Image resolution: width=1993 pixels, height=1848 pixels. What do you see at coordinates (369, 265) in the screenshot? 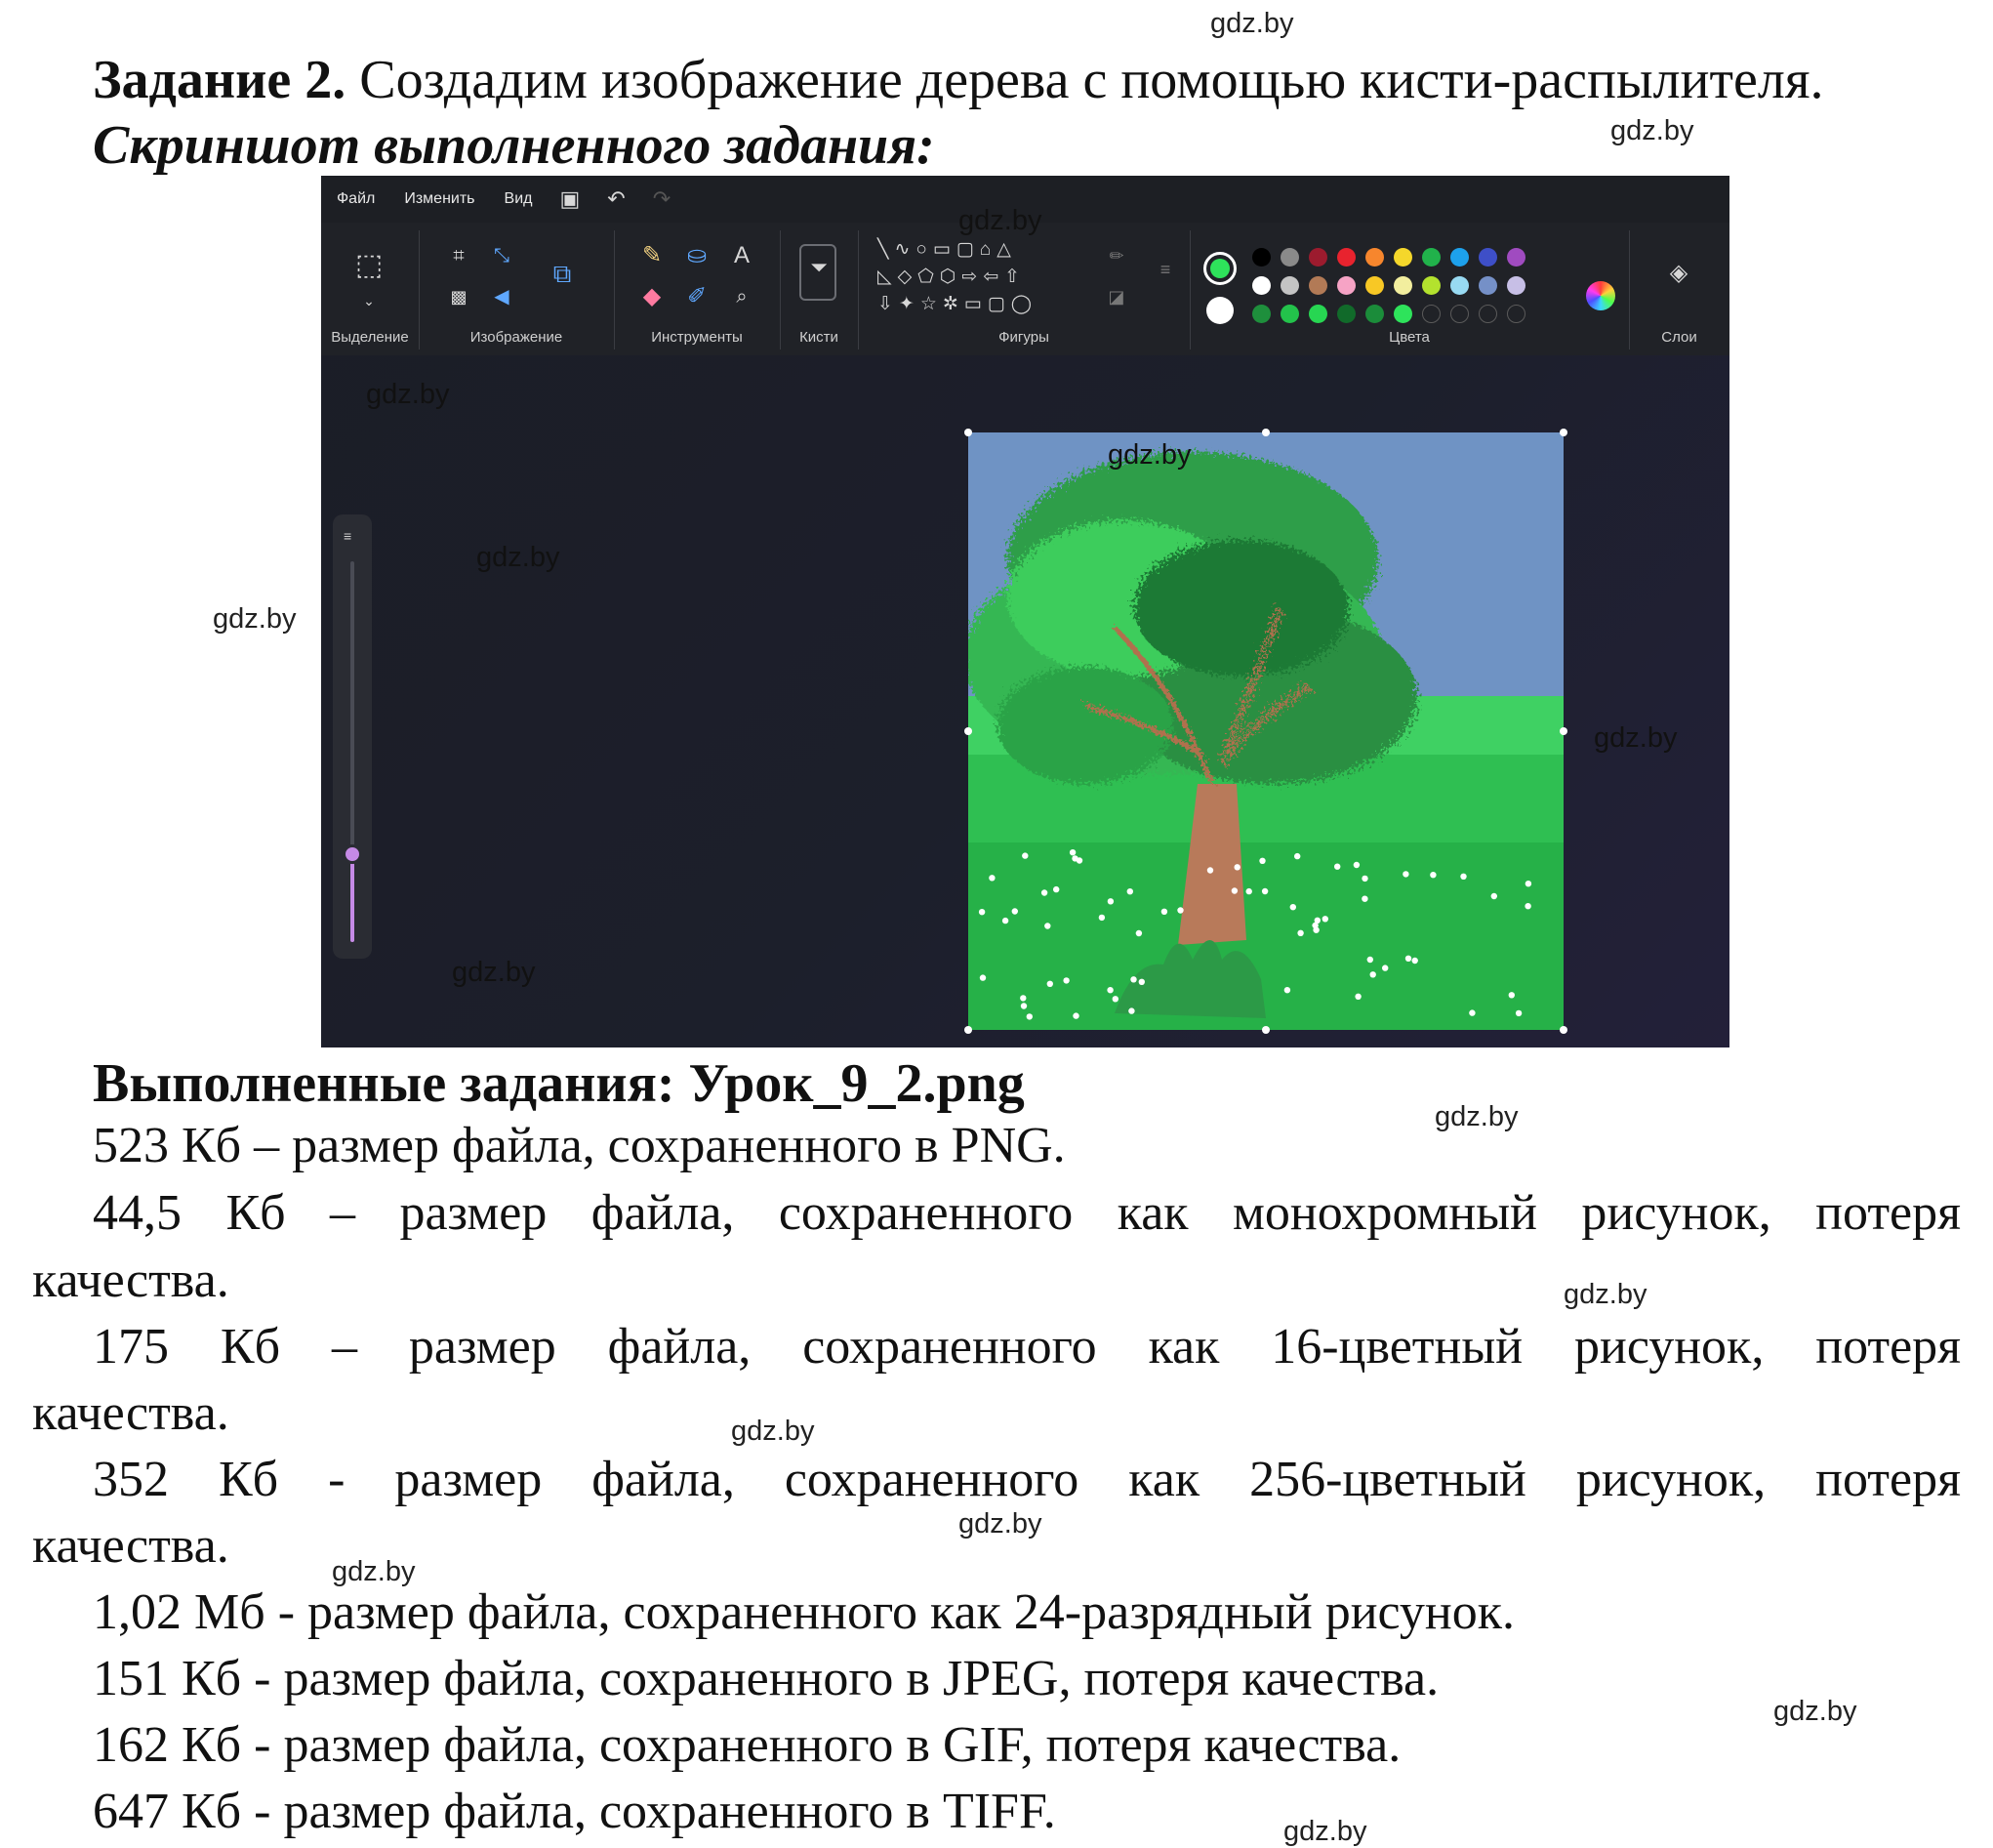
I see `select-rectangle-icon: ⬚` at bounding box center [369, 265].